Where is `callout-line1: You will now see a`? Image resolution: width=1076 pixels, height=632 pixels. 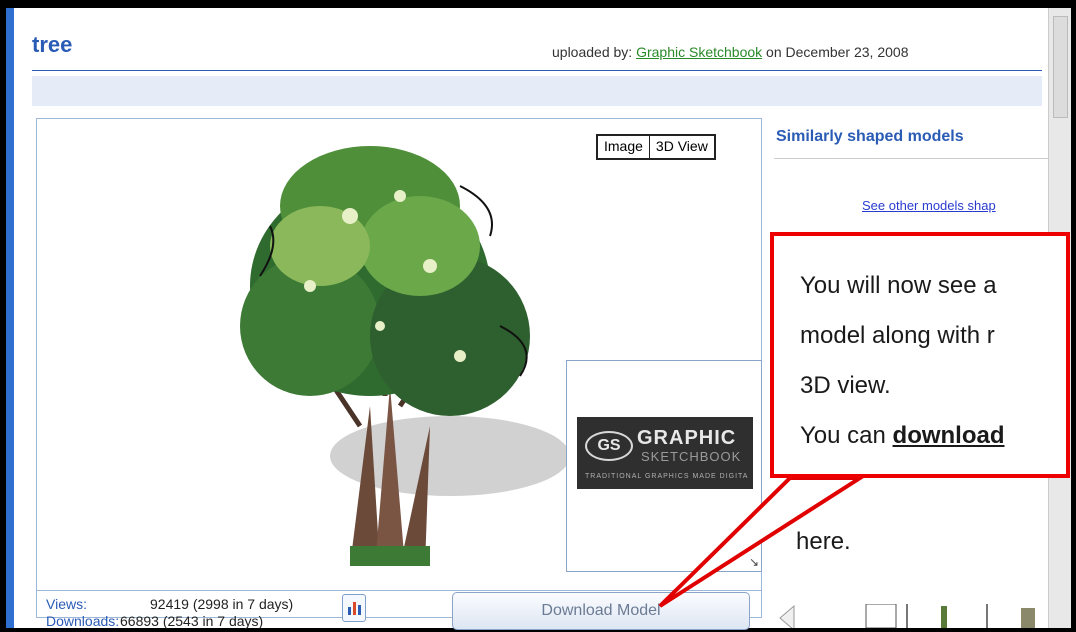
callout-line1: You will now see a is located at coordinates (898, 285).